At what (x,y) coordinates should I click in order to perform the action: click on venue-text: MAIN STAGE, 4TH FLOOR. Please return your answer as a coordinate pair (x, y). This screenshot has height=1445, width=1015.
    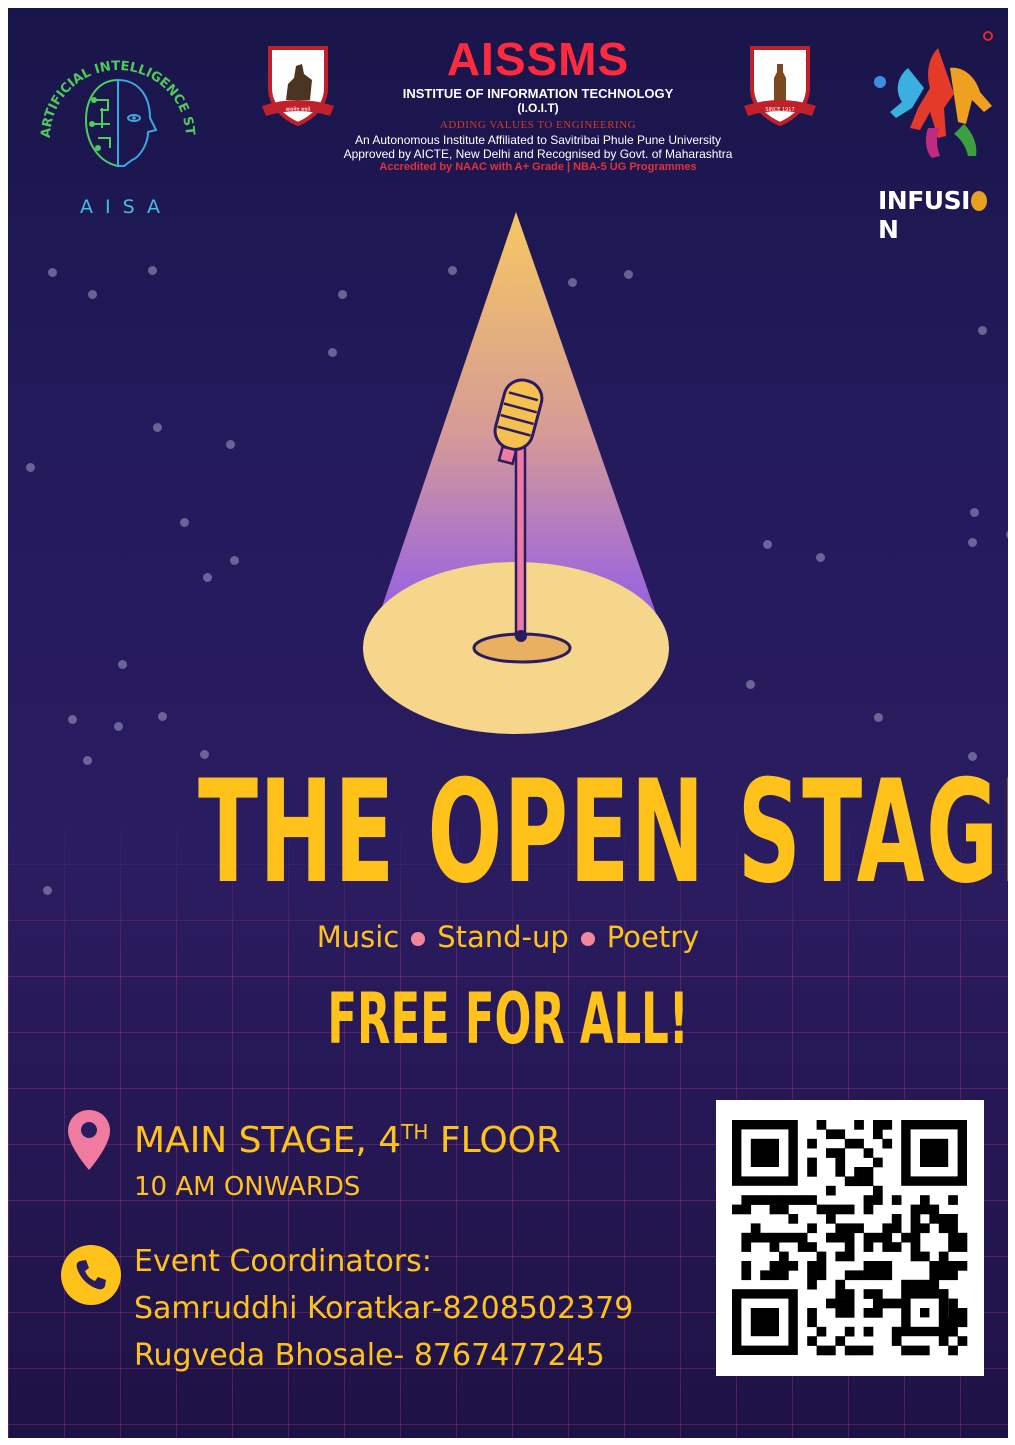
    Looking at the image, I should click on (348, 1140).